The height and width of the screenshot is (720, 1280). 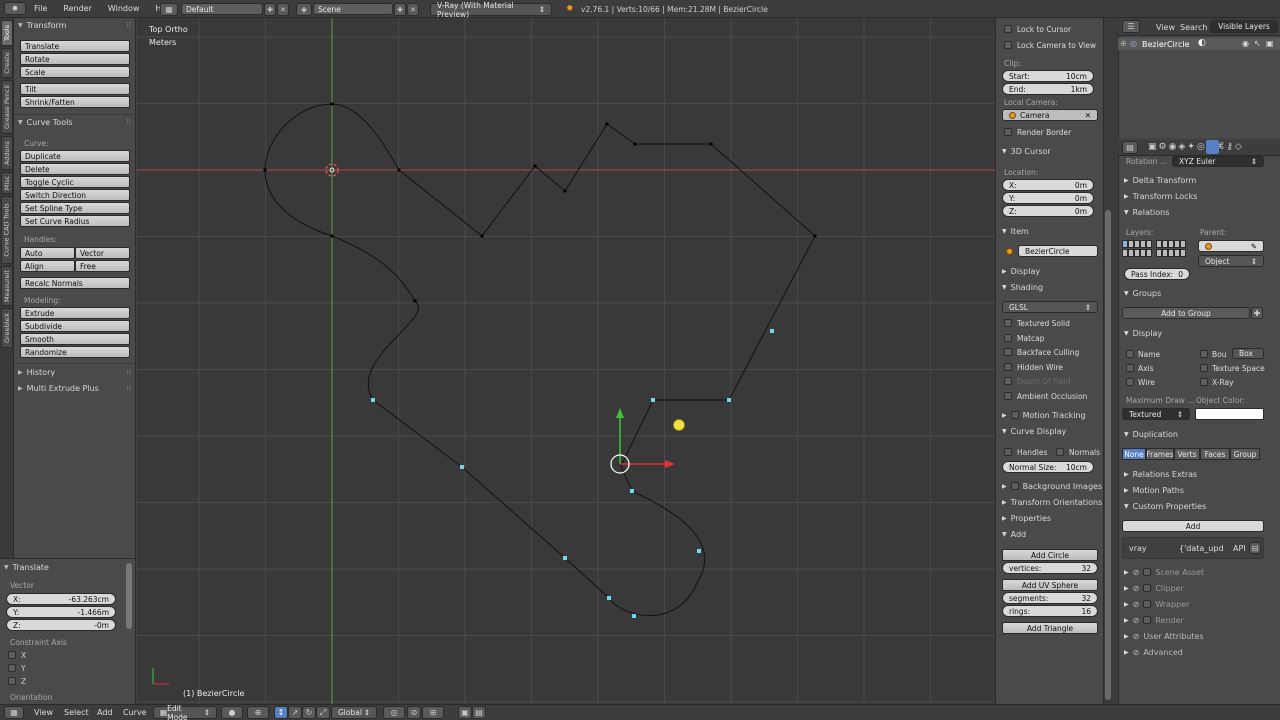 I want to click on panel-transform-locks-header: ▶ Transform Locks, so click(x=1160, y=196).